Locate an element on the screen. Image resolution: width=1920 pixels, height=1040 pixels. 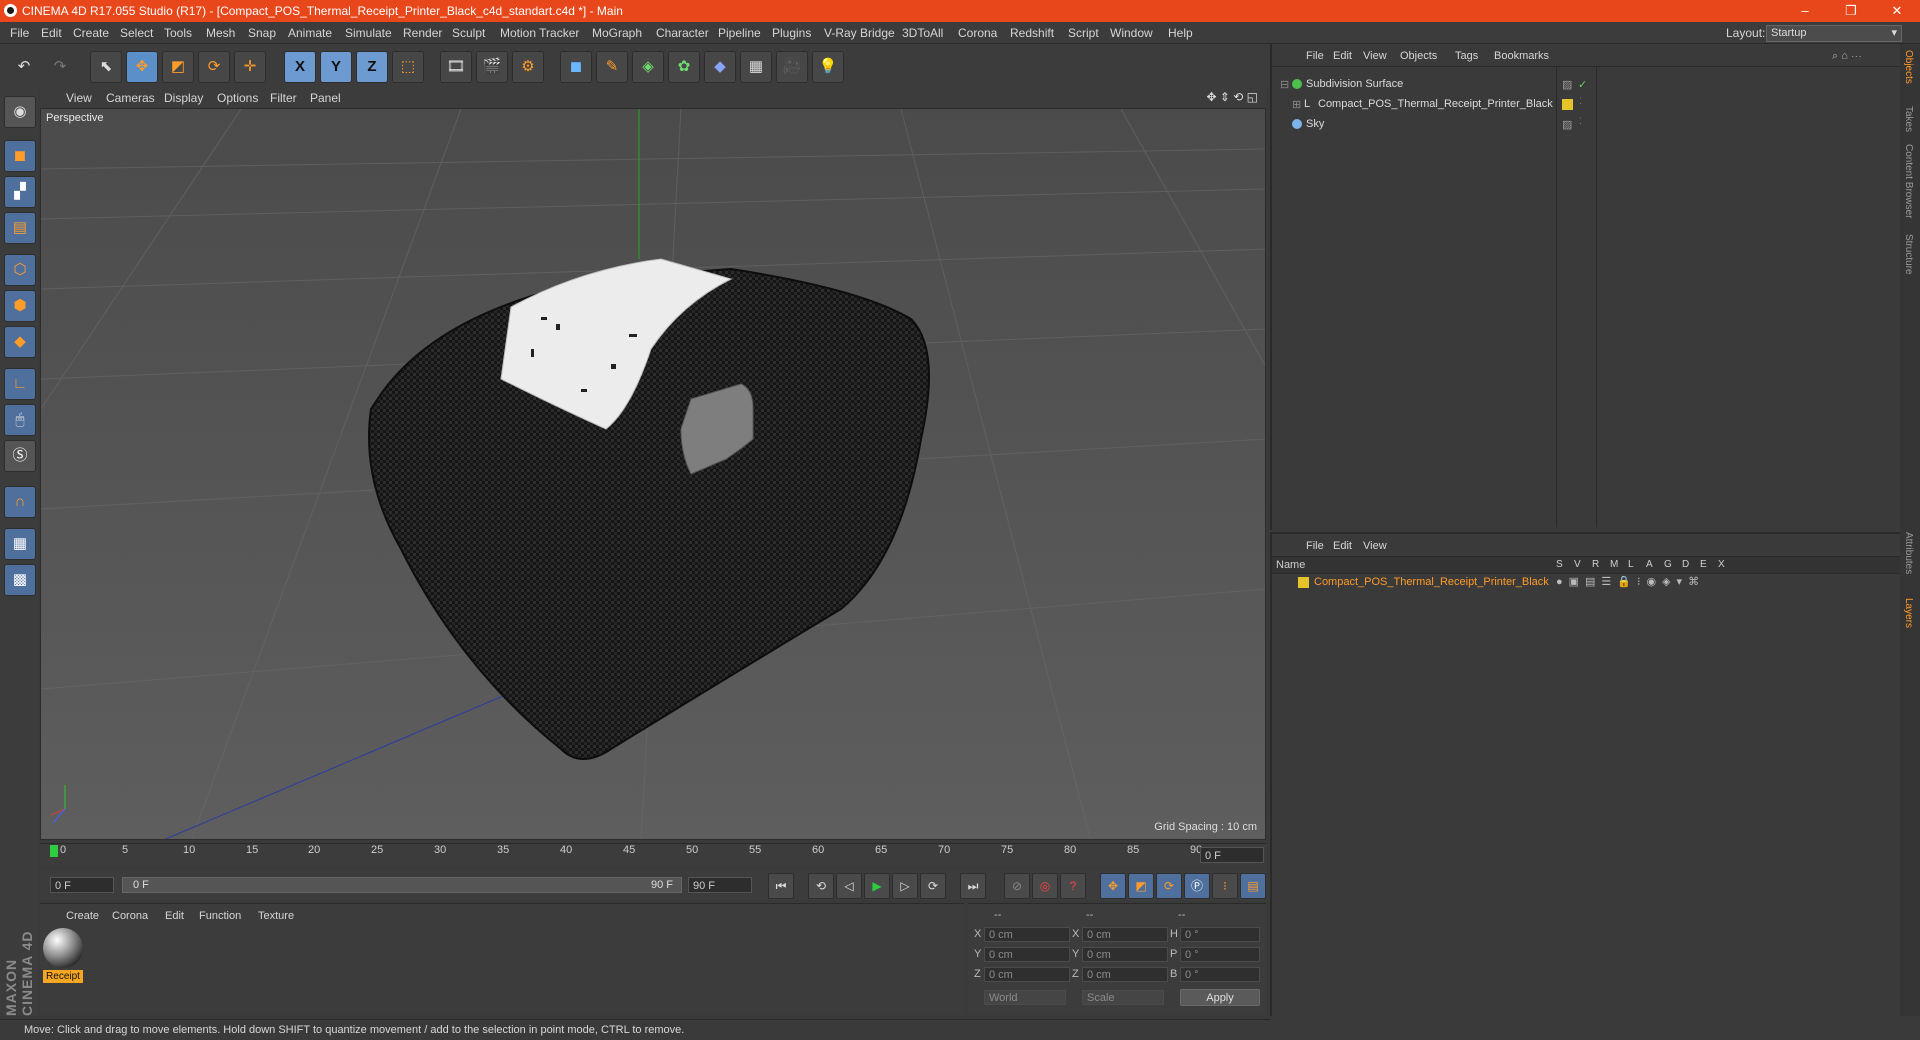
obj-menu-file: File is located at coordinates (1315, 56).